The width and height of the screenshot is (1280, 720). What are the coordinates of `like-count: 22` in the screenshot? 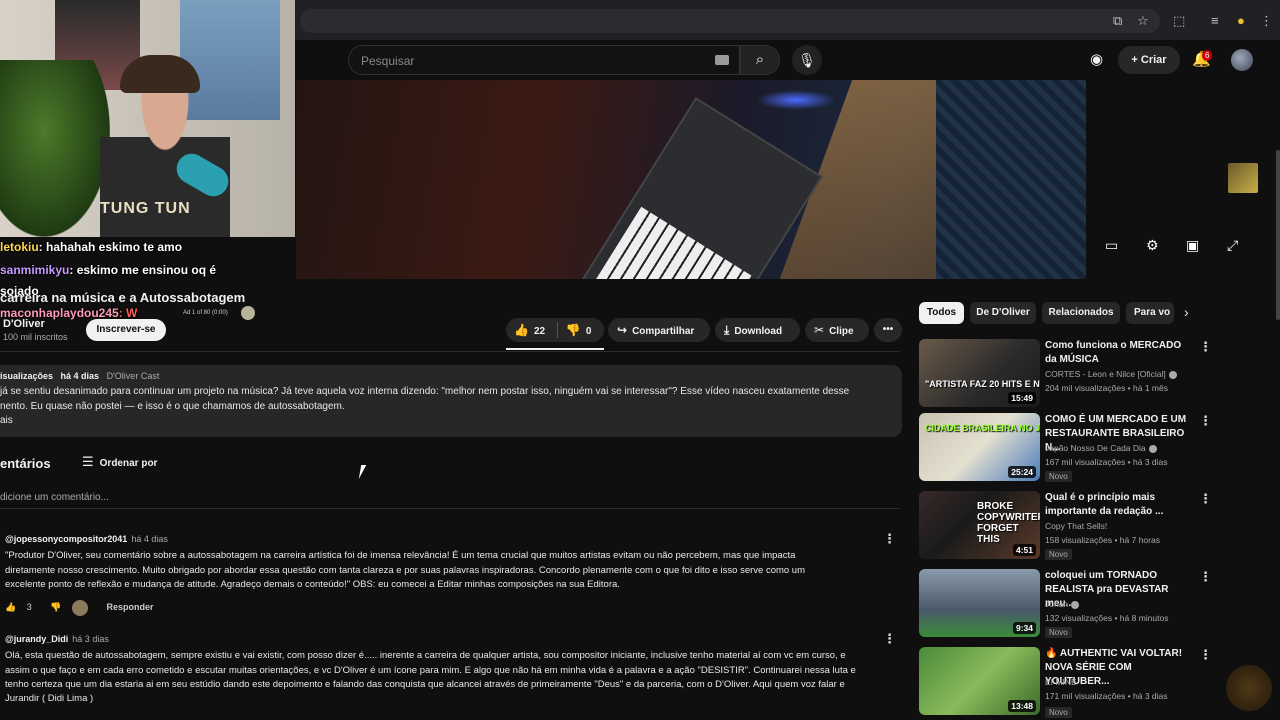 It's located at (539, 331).